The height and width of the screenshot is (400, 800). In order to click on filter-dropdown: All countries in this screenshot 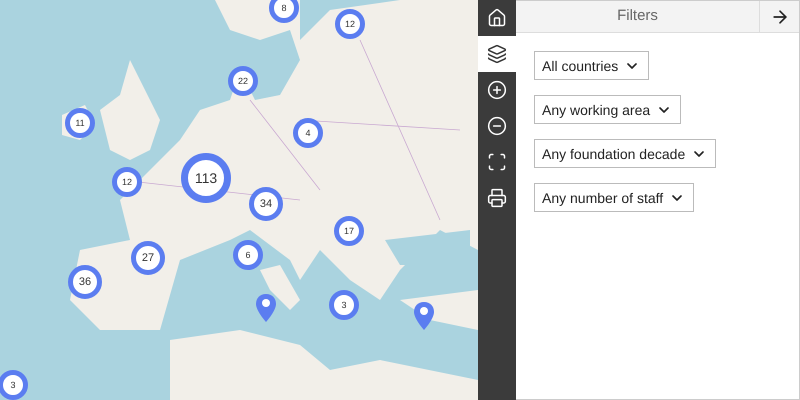, I will do `click(592, 65)`.